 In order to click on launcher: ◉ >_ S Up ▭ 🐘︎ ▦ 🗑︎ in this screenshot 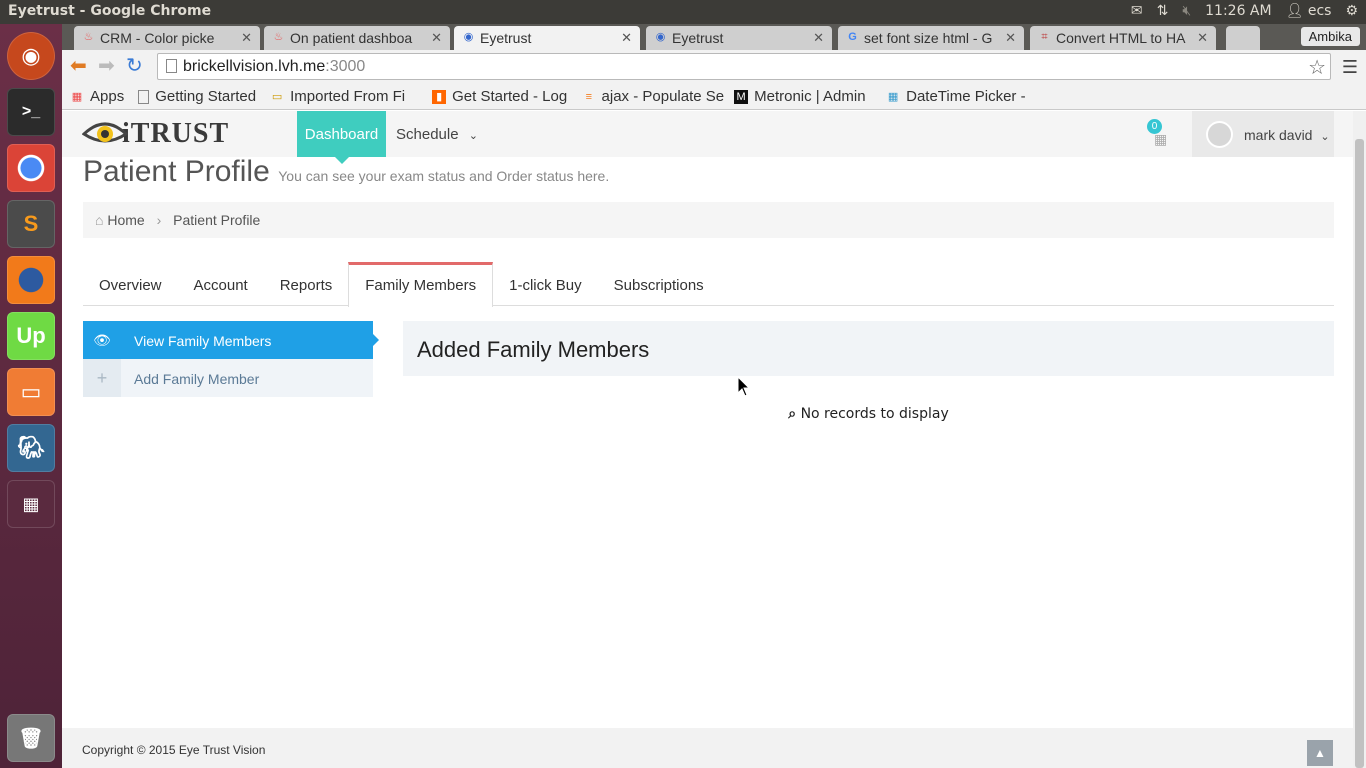, I will do `click(31, 396)`.